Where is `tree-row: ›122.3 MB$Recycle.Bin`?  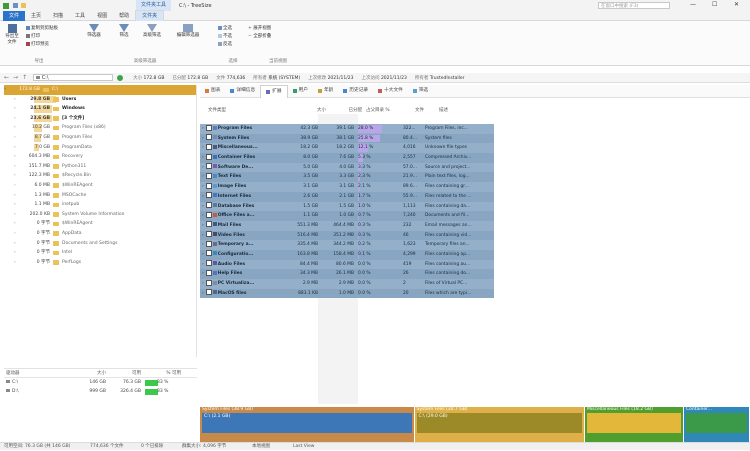
tree-row: ›122.3 MB$Recycle.Bin is located at coordinates (100, 176).